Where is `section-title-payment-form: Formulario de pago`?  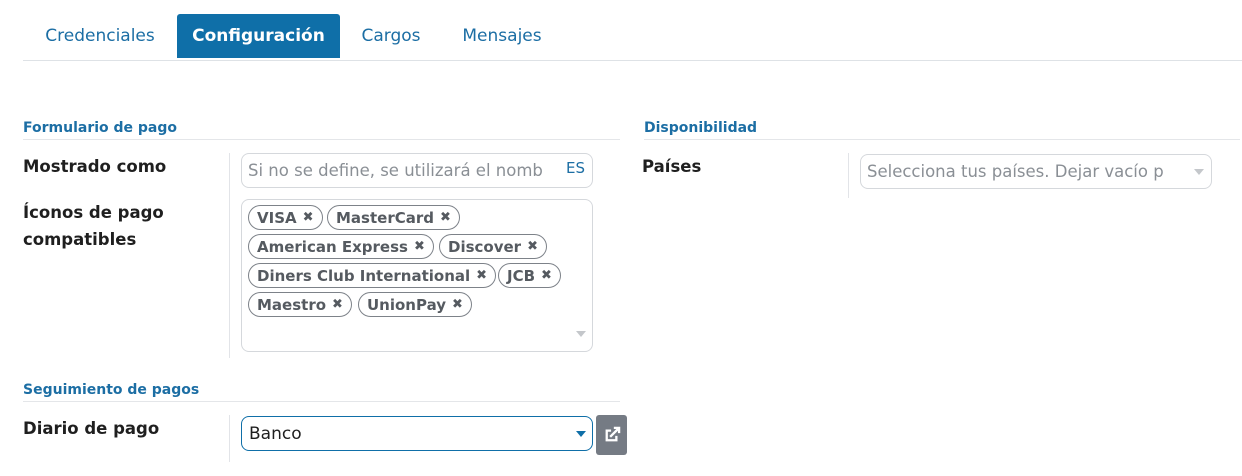
section-title-payment-form: Formulario de pago is located at coordinates (321, 130).